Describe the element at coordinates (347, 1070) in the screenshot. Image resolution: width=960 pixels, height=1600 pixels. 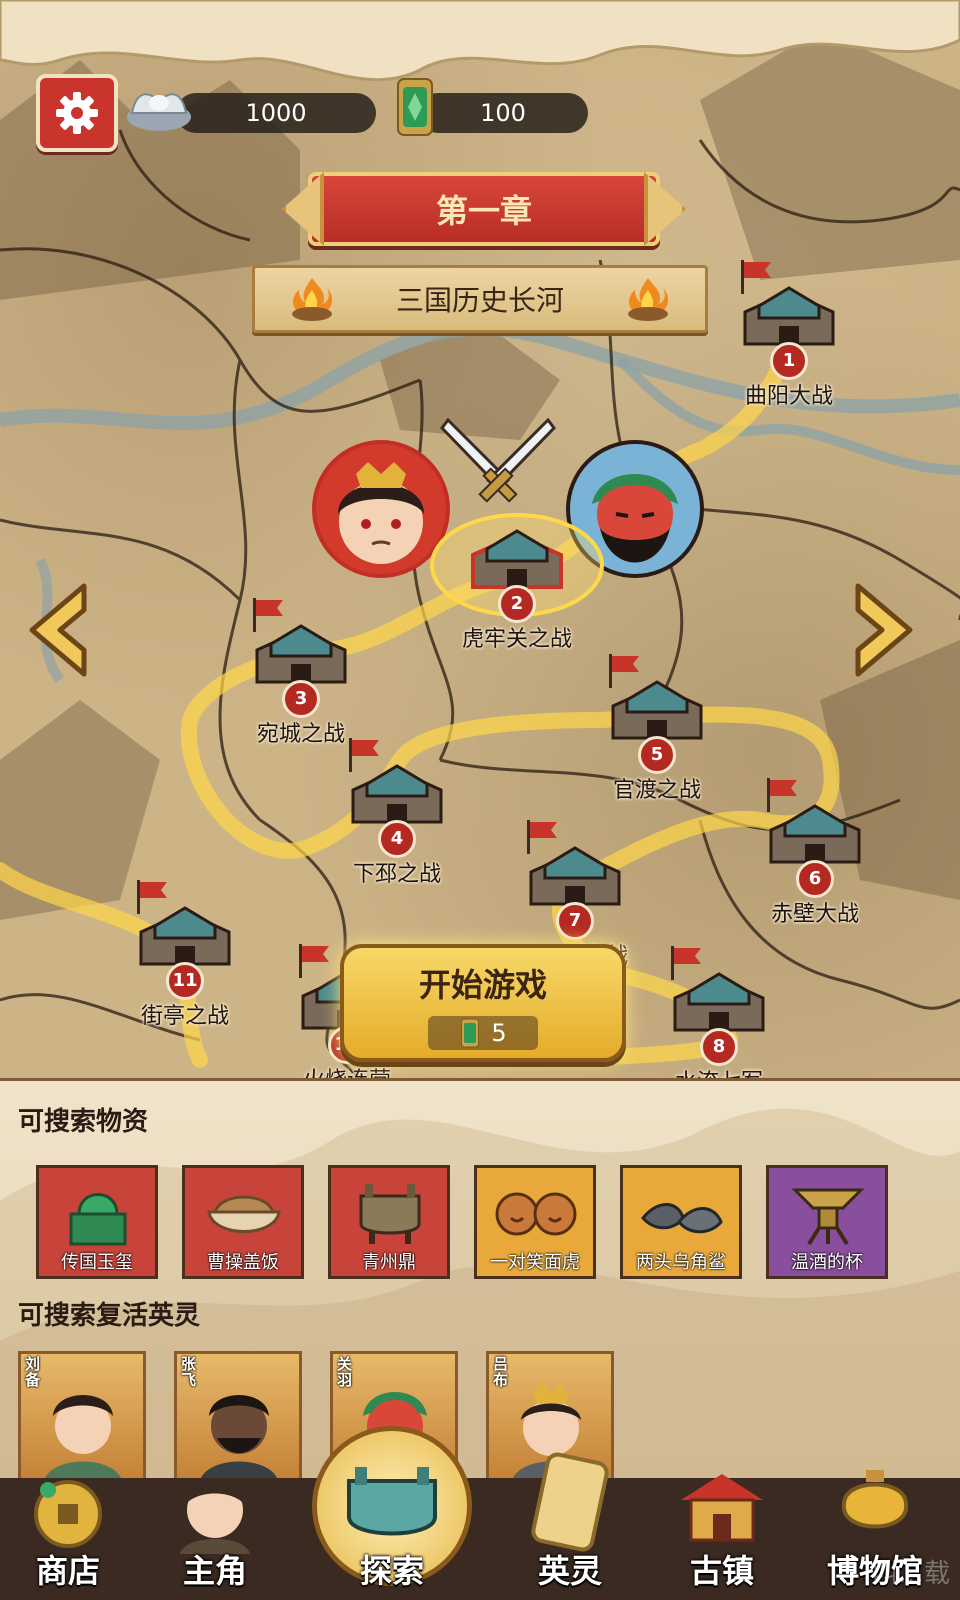
I see `battle-name: 火烧连营` at that location.